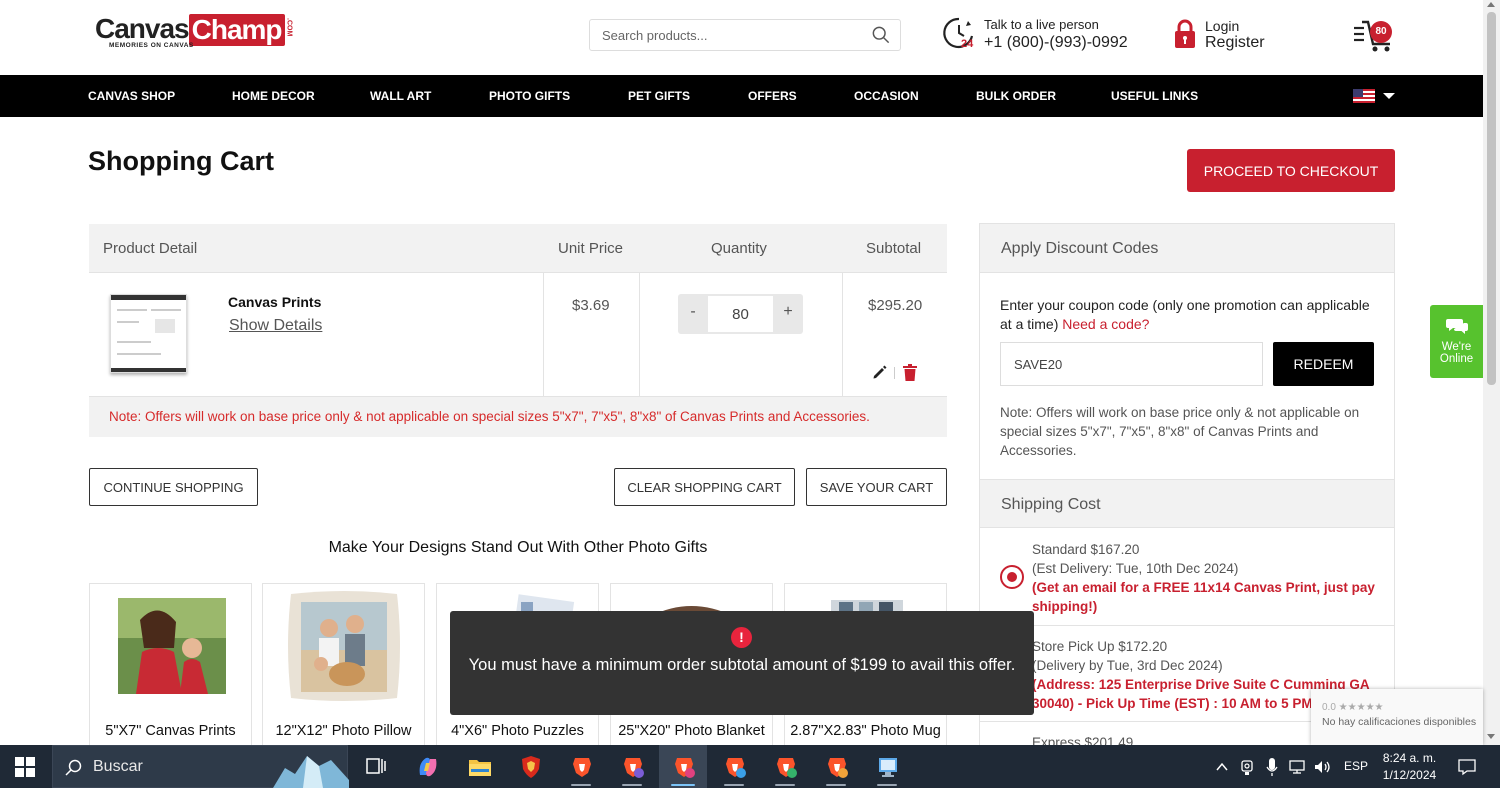 The image size is (1500, 788). Describe the element at coordinates (1249, 767) in the screenshot. I see `camera-icon` at that location.